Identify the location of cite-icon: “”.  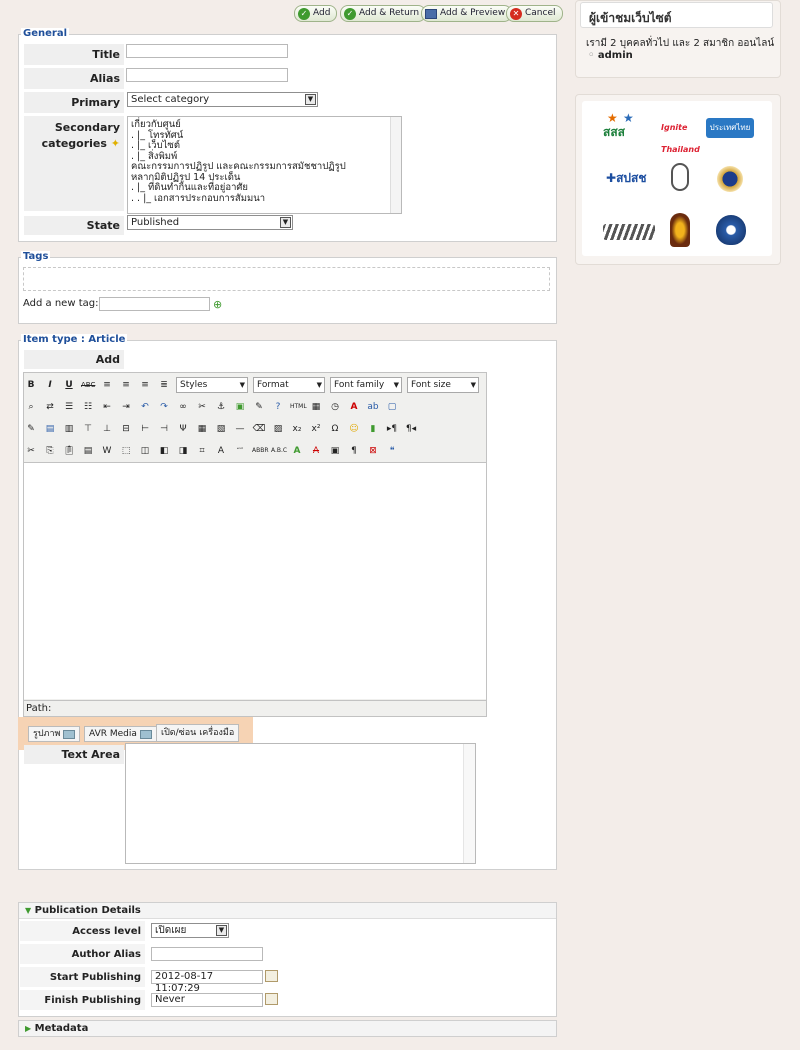
(240, 451).